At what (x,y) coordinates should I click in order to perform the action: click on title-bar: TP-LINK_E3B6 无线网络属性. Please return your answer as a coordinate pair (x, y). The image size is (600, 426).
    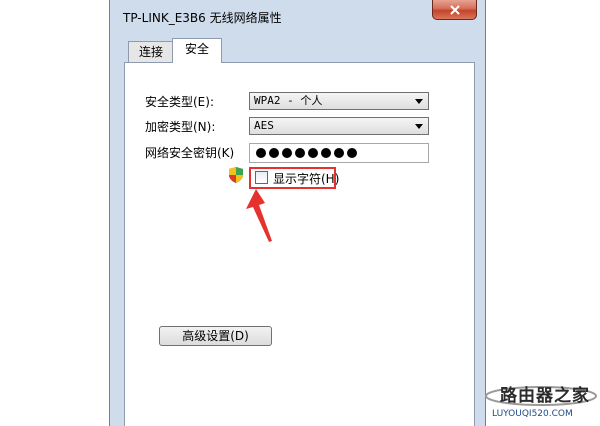
    Looking at the image, I should click on (297, 17).